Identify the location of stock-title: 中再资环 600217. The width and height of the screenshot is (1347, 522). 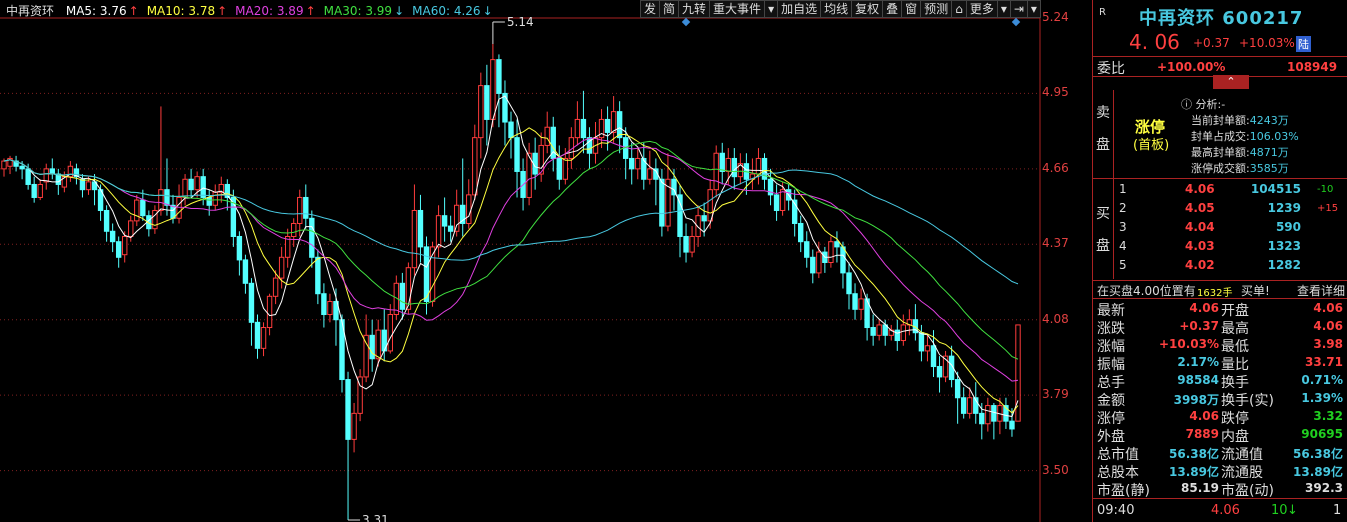
(1221, 17).